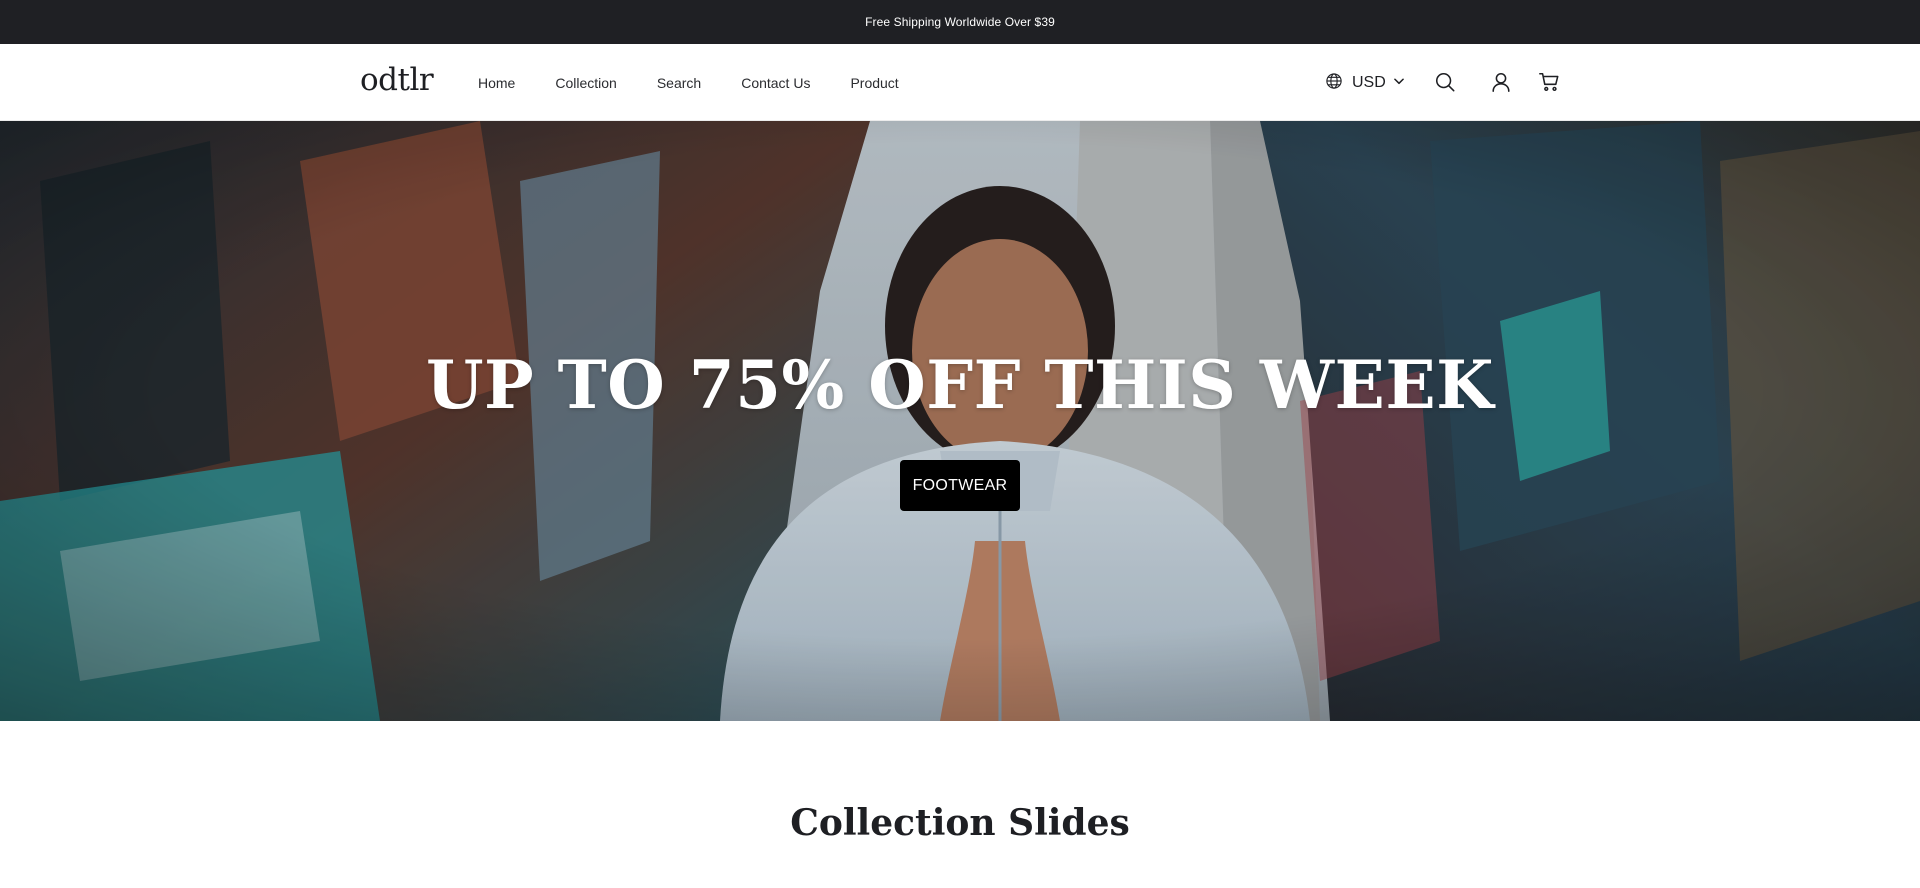  What do you see at coordinates (775, 83) in the screenshot?
I see `nav-link-contact-us: Contact Us` at bounding box center [775, 83].